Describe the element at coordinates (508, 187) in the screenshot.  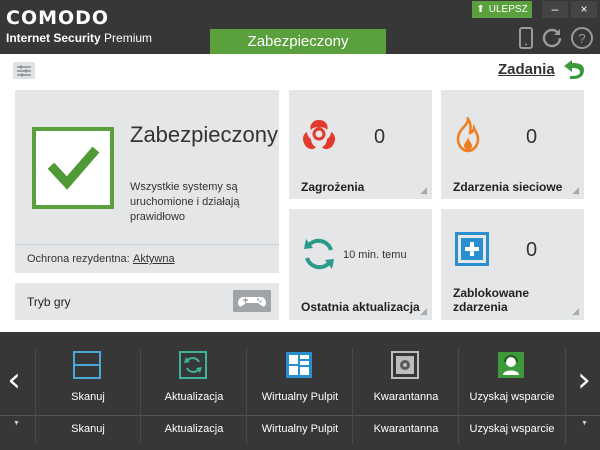
I see `network-events-label: Zdarzenia sieciowe` at that location.